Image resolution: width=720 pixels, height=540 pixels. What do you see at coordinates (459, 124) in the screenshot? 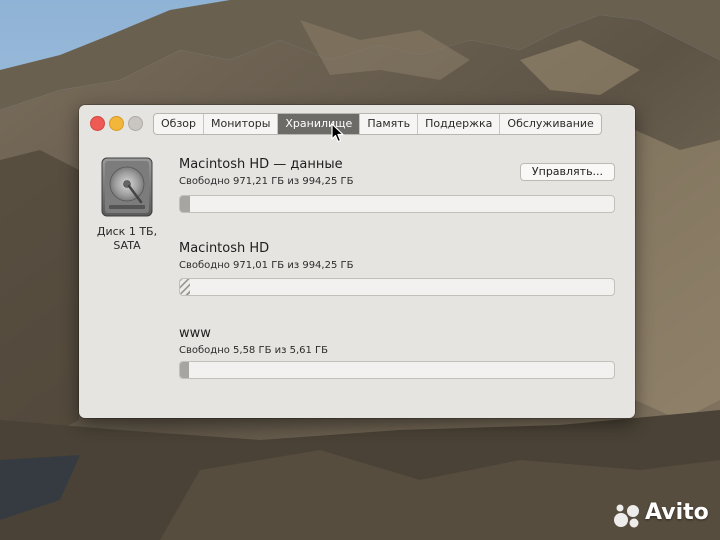
I see `tab-support: Поддержка` at bounding box center [459, 124].